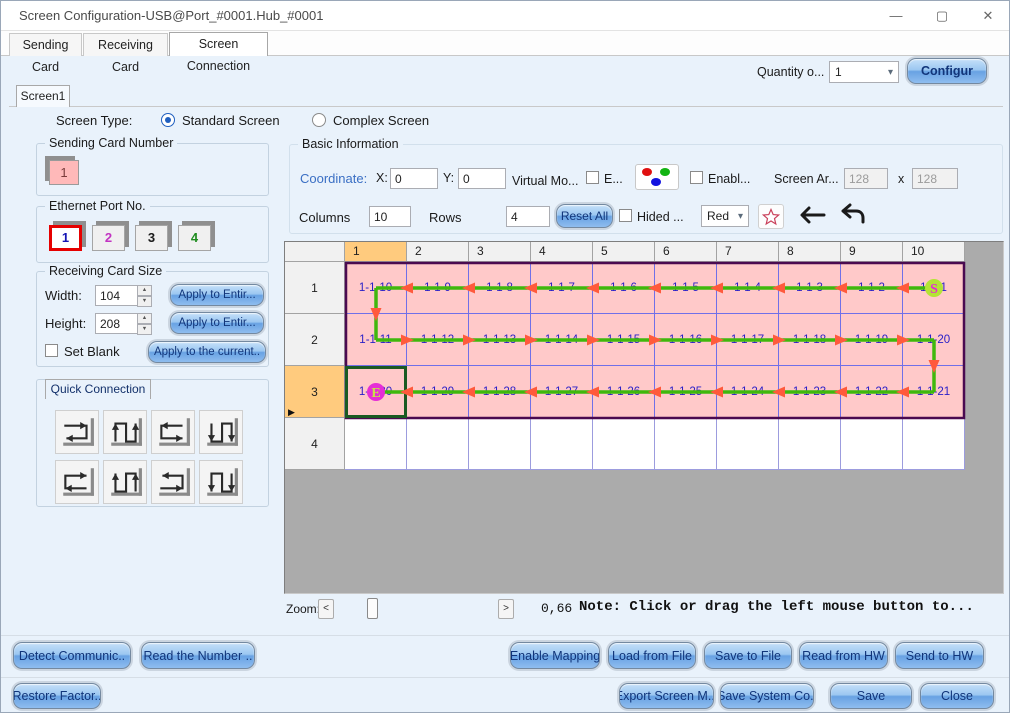 Image resolution: width=1010 pixels, height=713 pixels. Describe the element at coordinates (77, 482) in the screenshot. I see `quick-pattern-left-up-right-button` at that location.